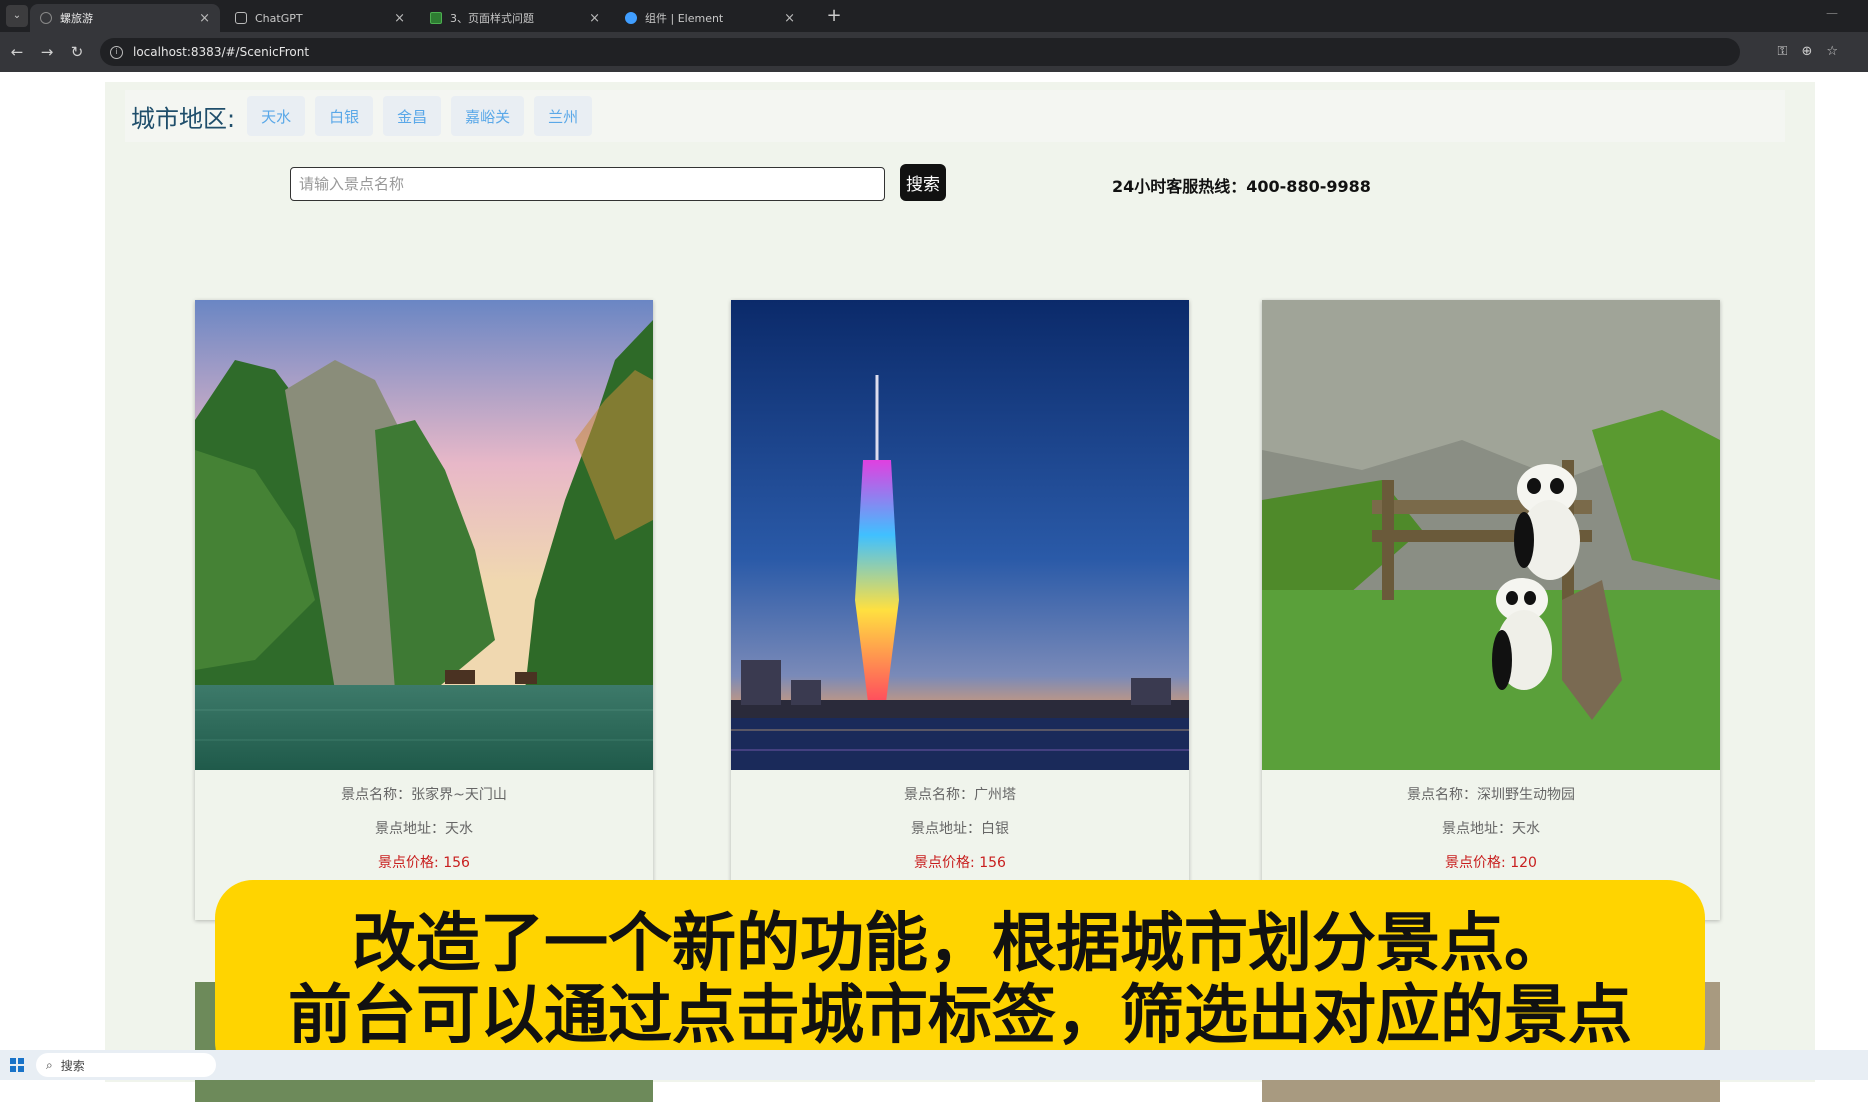  Describe the element at coordinates (17, 16) in the screenshot. I see `tab-search-icon: ⌄` at that location.